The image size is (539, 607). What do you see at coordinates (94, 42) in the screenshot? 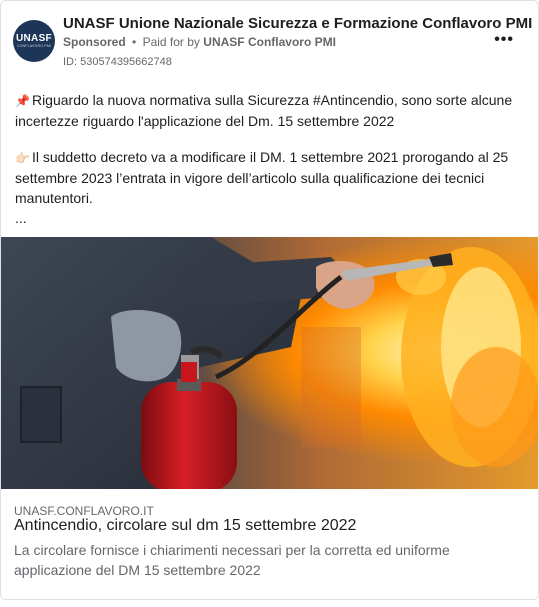
I see `sponsored-label: Sponsored` at bounding box center [94, 42].